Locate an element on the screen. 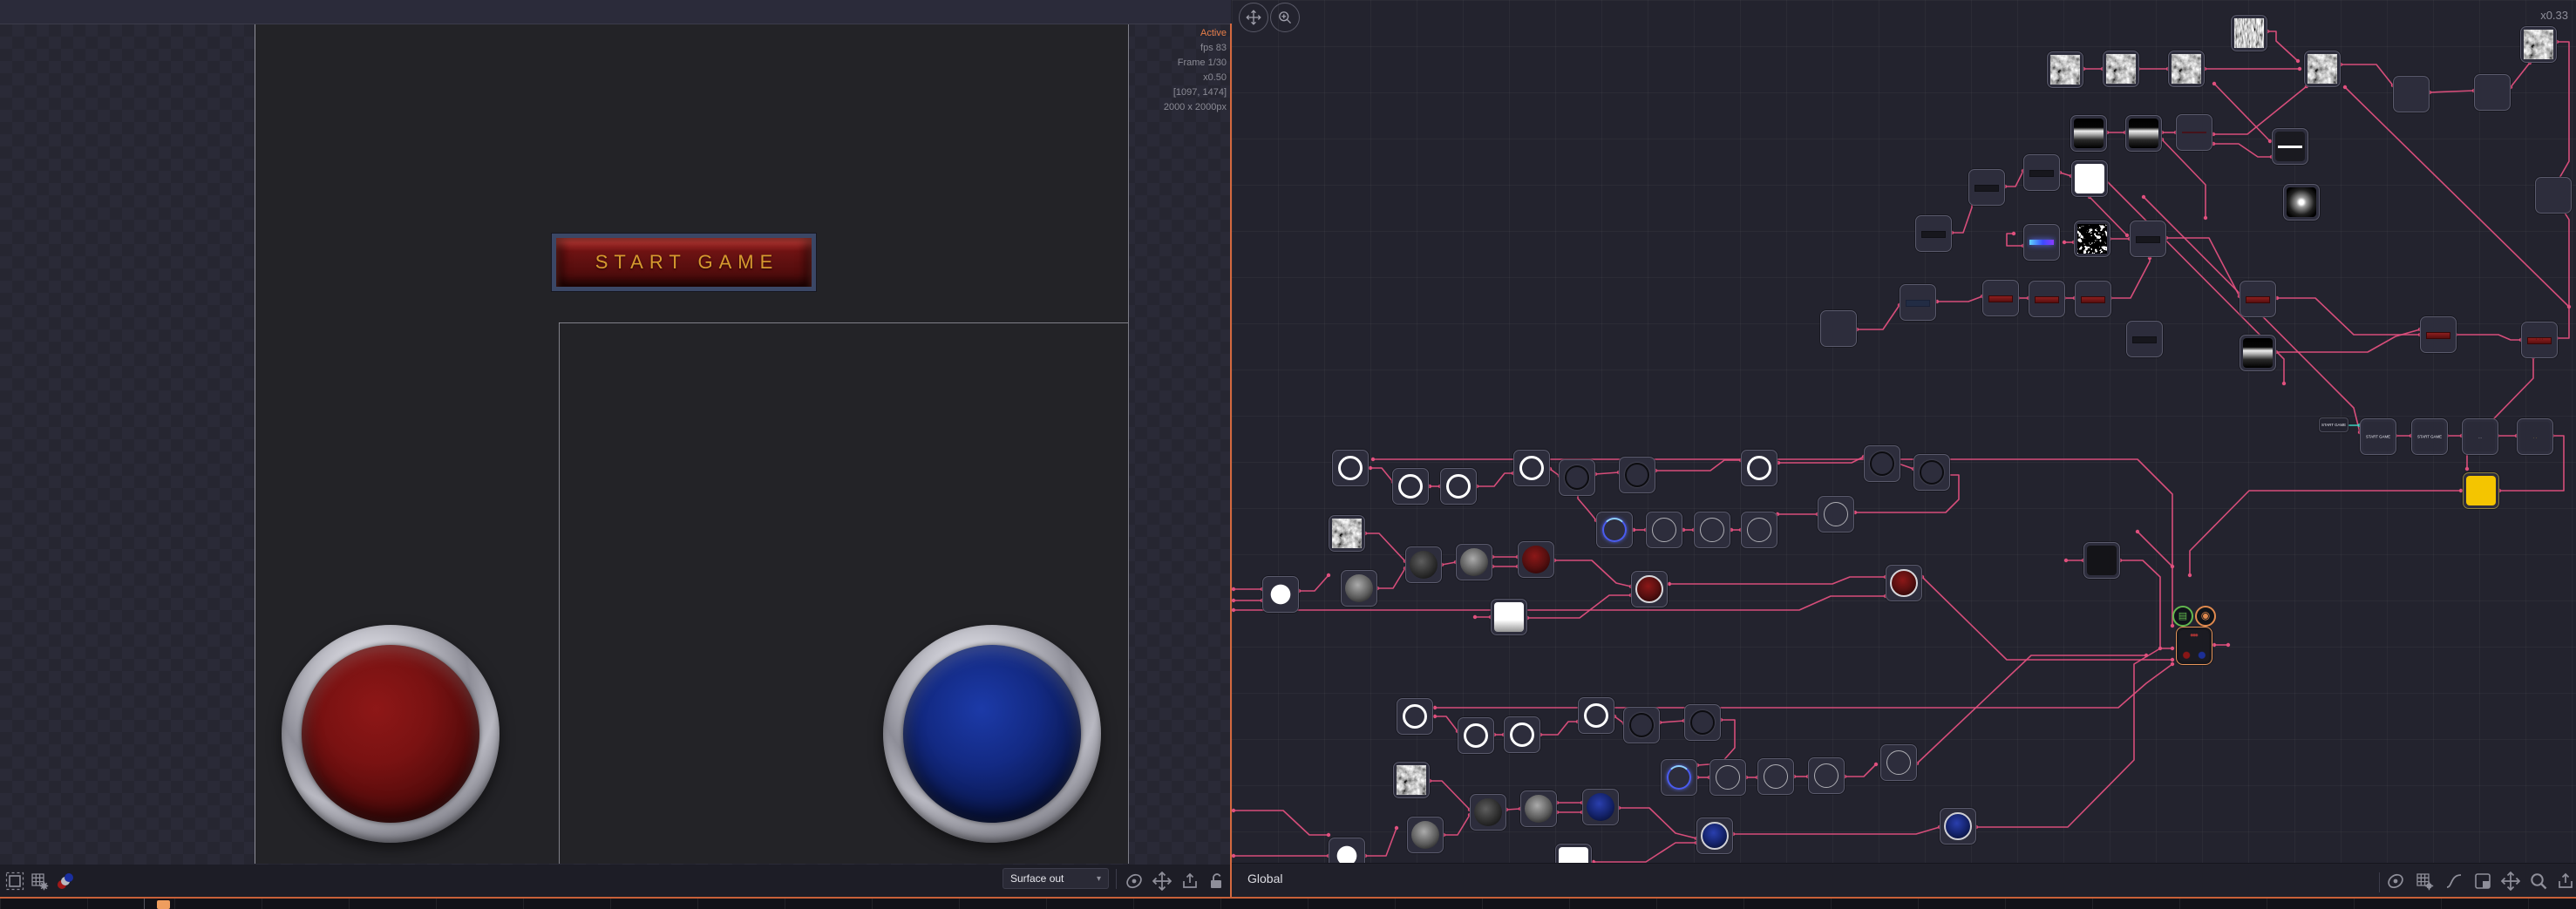 The width and height of the screenshot is (2576, 909). graph-node-softred is located at coordinates (2194, 132).